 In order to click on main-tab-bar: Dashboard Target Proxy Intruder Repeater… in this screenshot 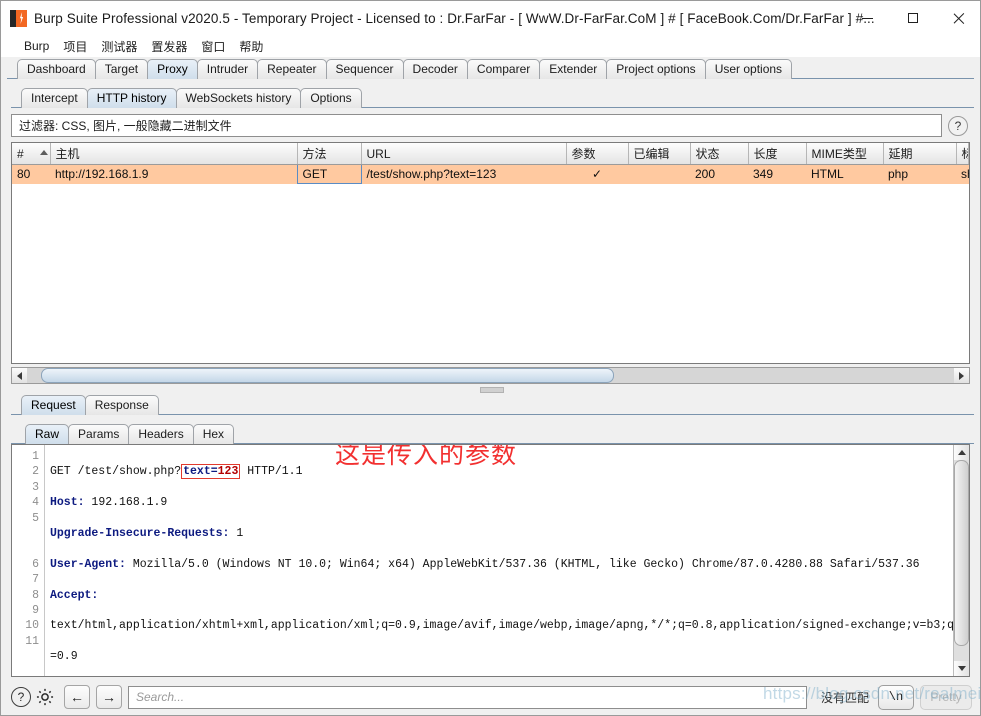, I will do `click(490, 68)`.